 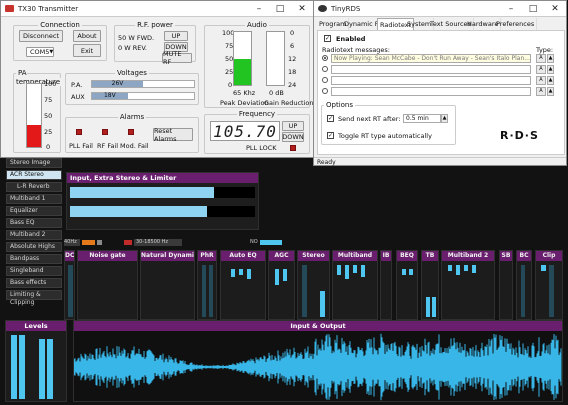 I want to click on input-meter-left, so click(x=162, y=192).